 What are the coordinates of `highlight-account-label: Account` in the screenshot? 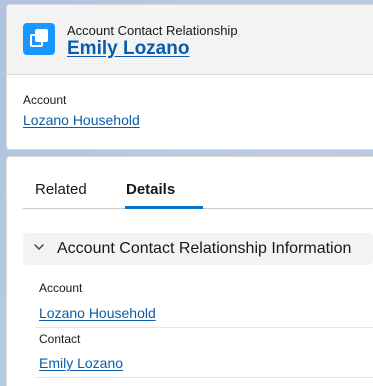 It's located at (45, 100).